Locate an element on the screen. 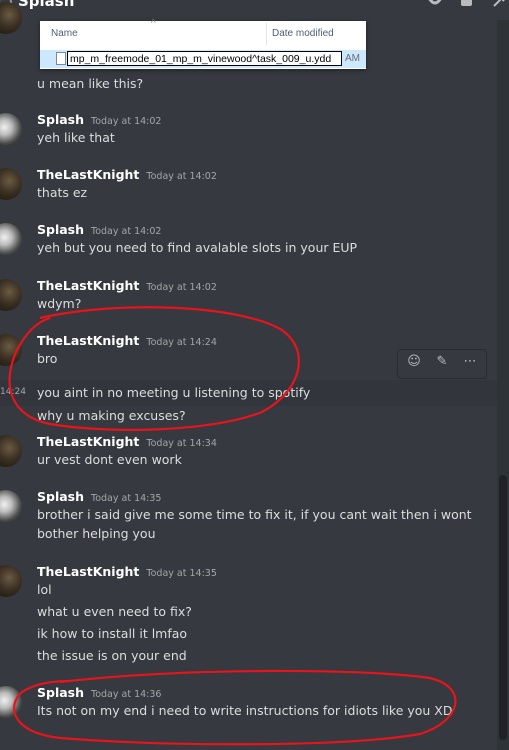 This screenshot has height=750, width=509. date-modified-value: AM is located at coordinates (352, 58).